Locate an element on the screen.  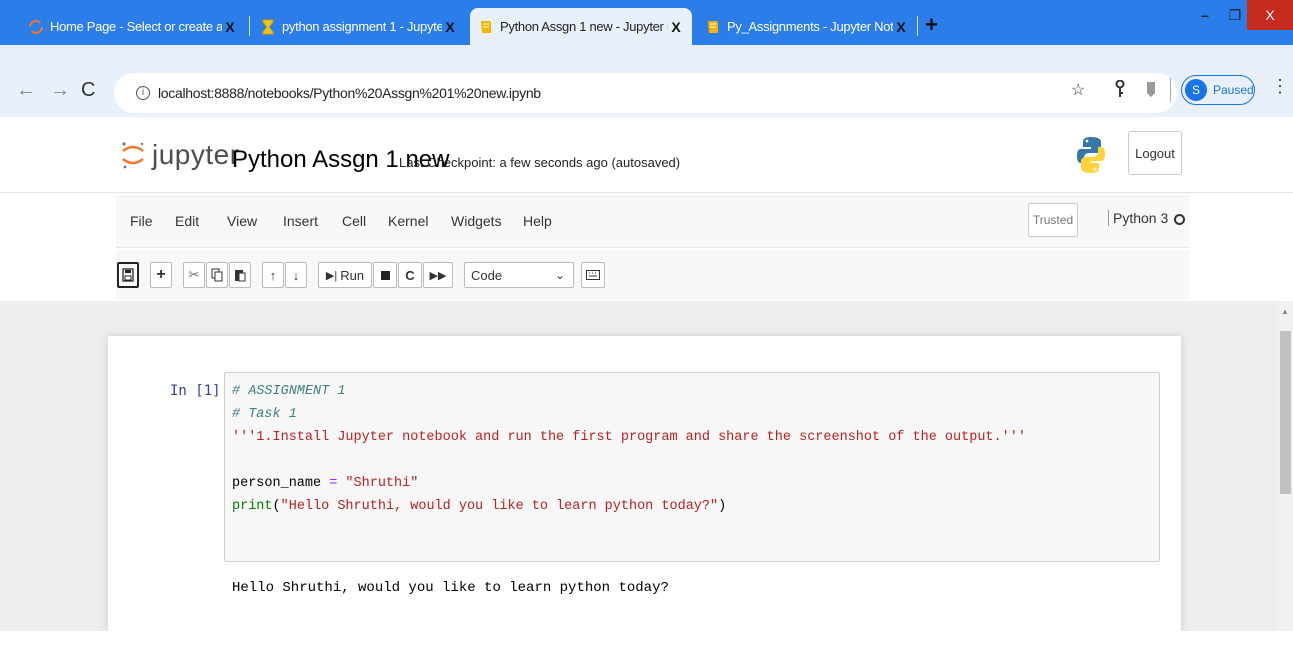
hourglass-icon is located at coordinates (268, 26).